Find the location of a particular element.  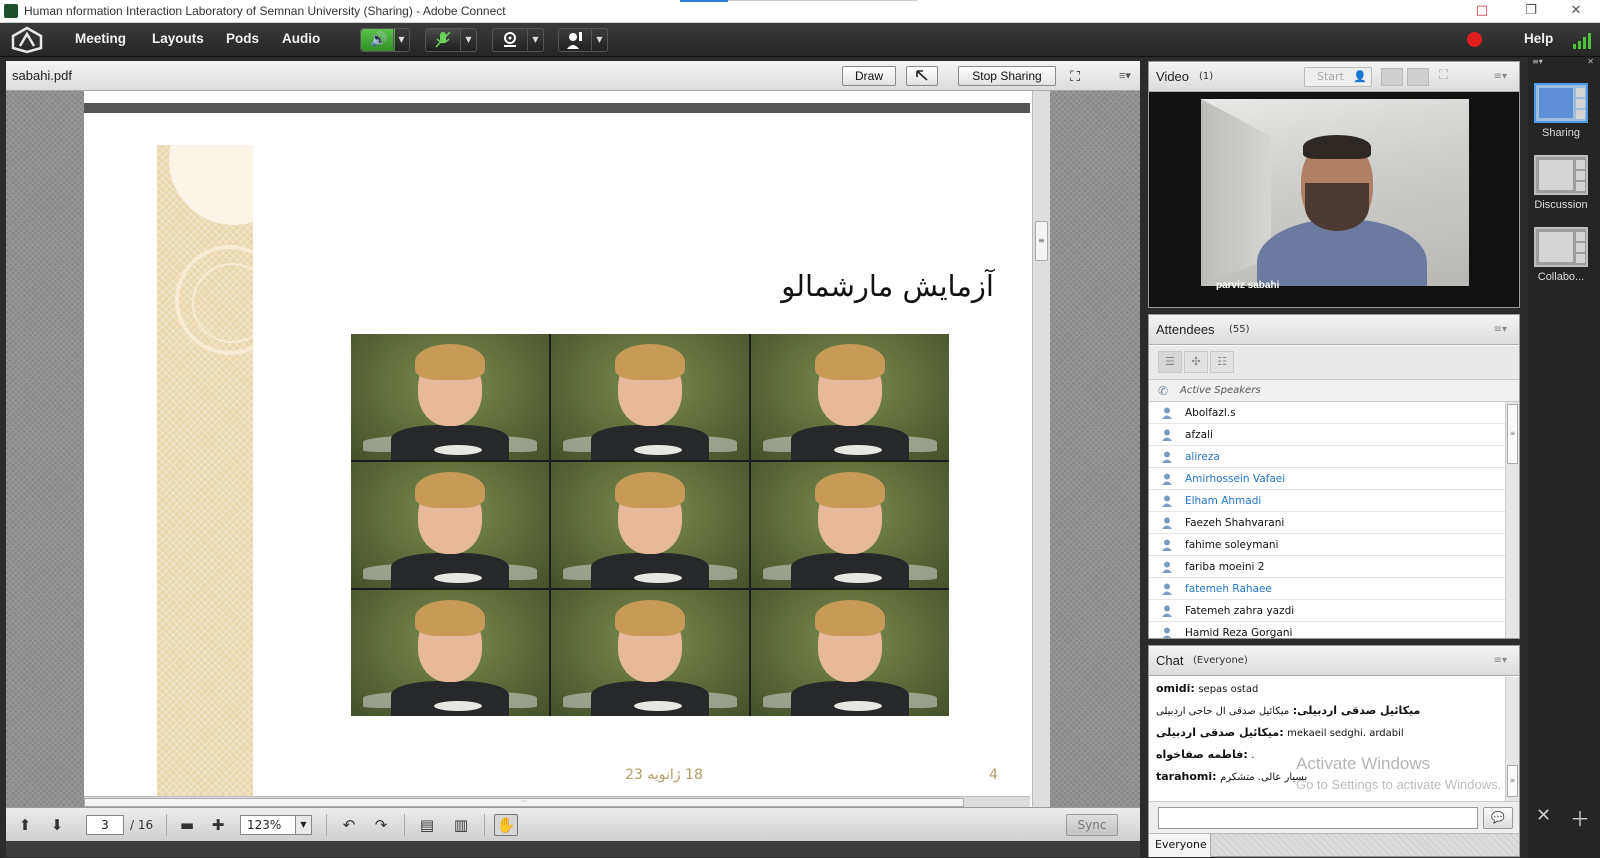

speaker-dropdown-arrow-icon: ▼ is located at coordinates (401, 40).